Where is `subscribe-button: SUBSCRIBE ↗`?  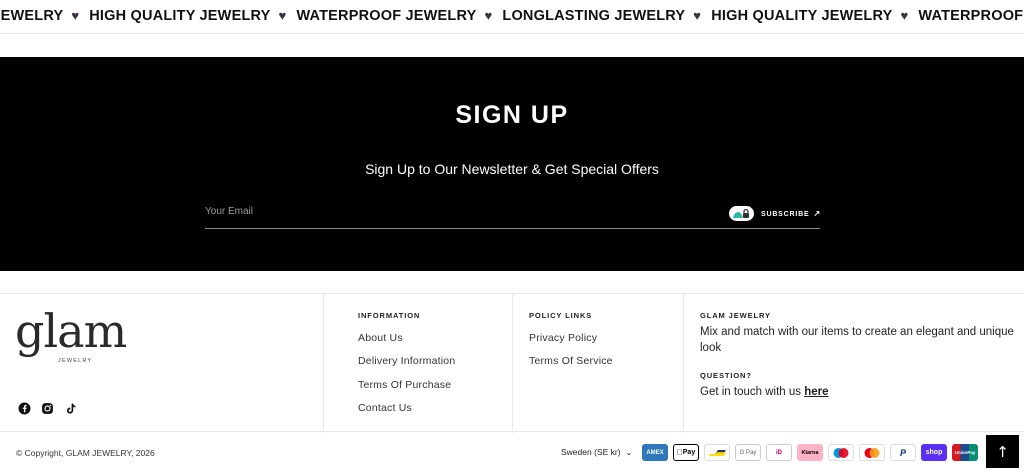
subscribe-button: SUBSCRIBE ↗ is located at coordinates (791, 213).